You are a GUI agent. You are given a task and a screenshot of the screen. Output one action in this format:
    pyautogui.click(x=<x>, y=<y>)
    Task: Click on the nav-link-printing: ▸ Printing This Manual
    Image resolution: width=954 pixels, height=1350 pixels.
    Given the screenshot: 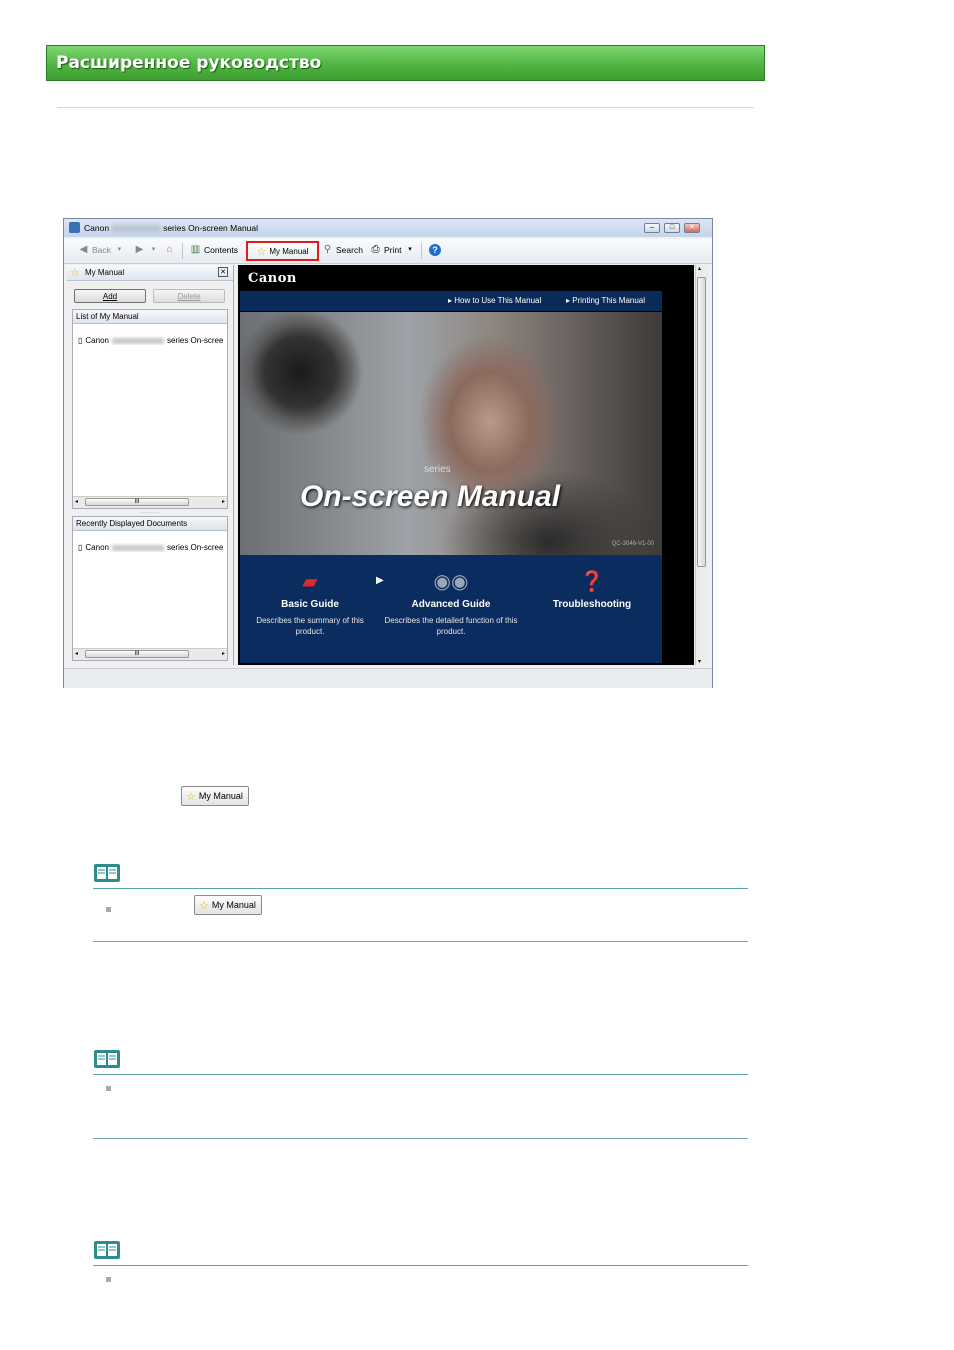 What is the action you would take?
    pyautogui.click(x=605, y=300)
    